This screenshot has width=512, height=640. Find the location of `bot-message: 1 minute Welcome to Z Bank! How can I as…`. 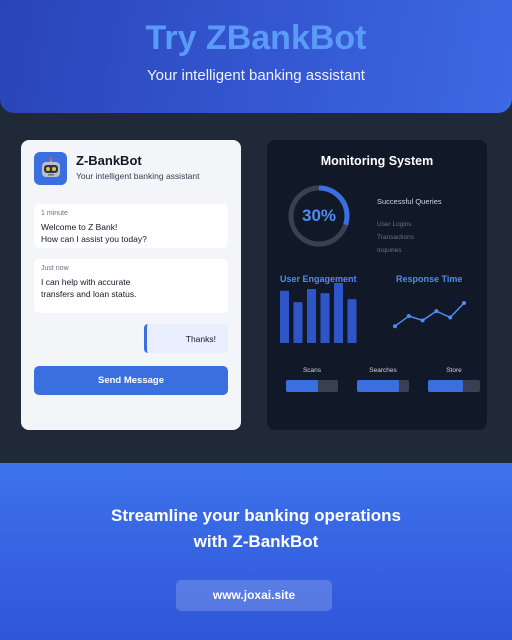

bot-message: 1 minute Welcome to Z Bank! How can I as… is located at coordinates (131, 226).